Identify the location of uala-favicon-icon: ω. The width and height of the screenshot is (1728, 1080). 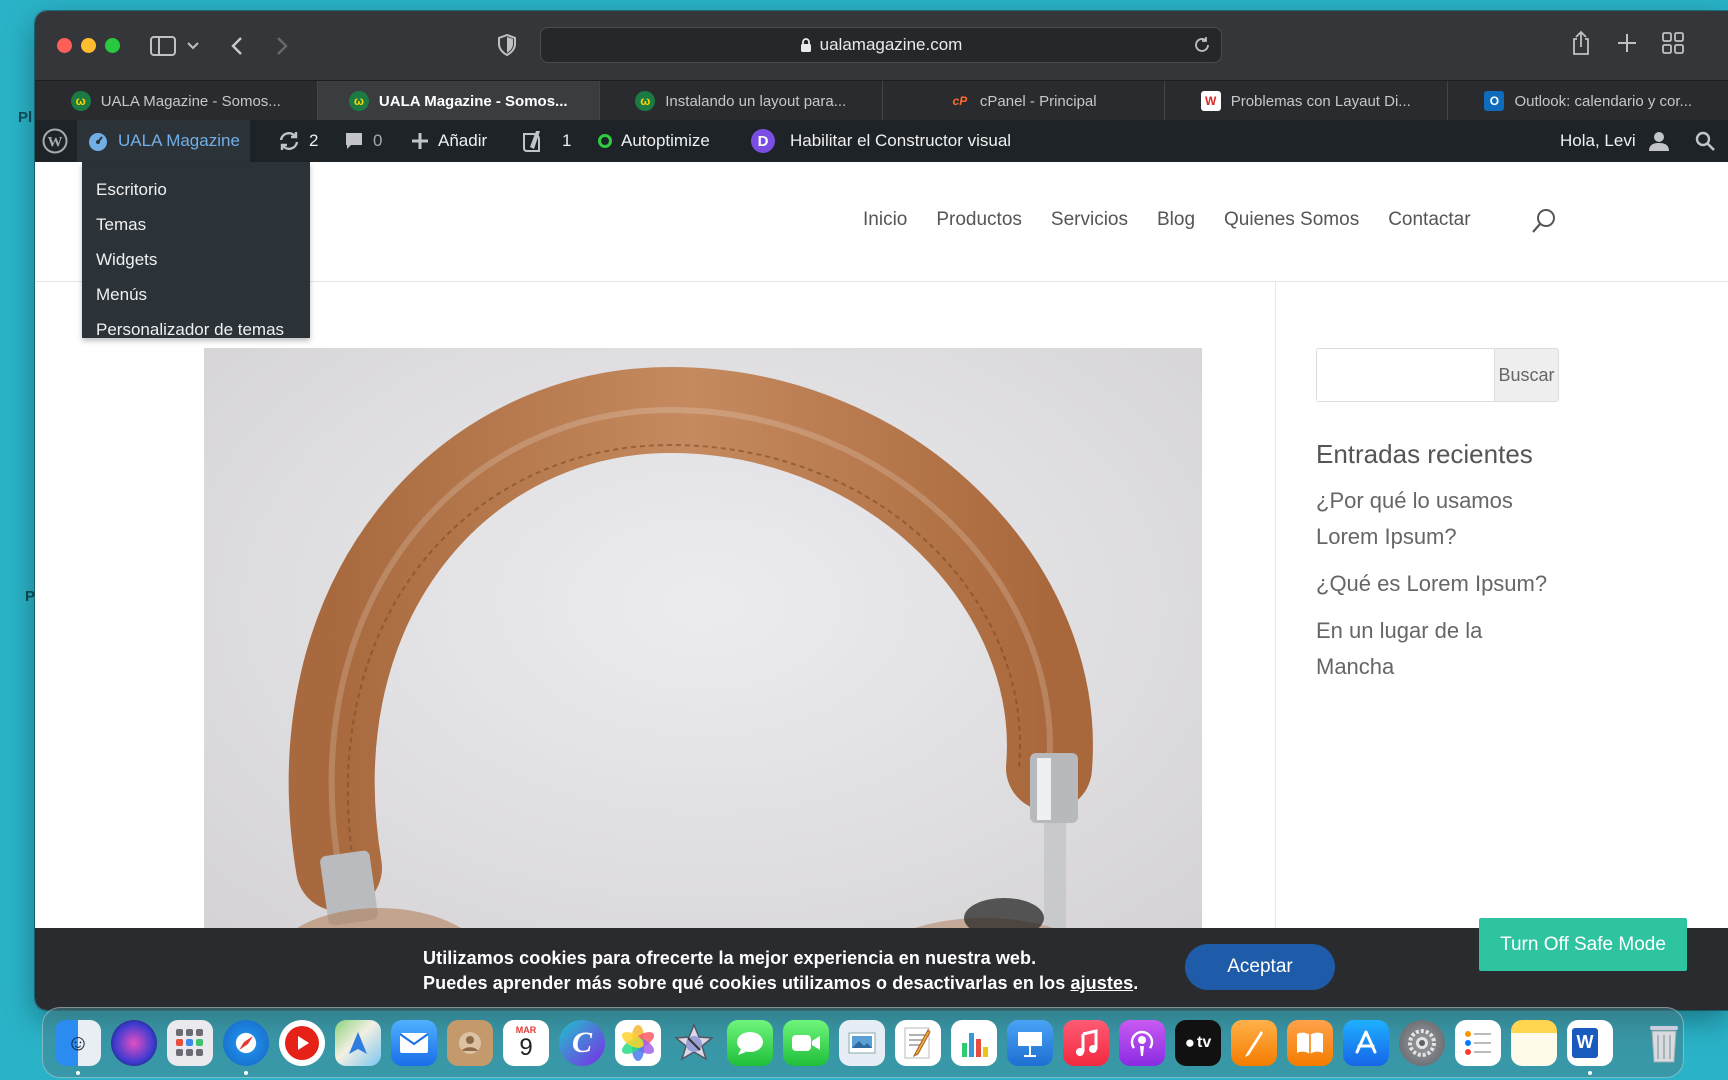
(358, 101).